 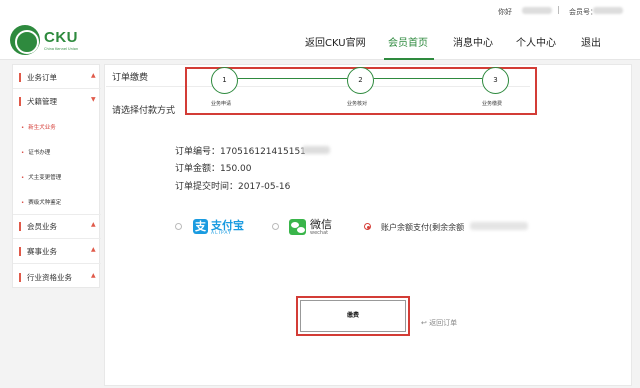 What do you see at coordinates (49, 277) in the screenshot?
I see `sidebar-item-label: 行业资格业务` at bounding box center [49, 277].